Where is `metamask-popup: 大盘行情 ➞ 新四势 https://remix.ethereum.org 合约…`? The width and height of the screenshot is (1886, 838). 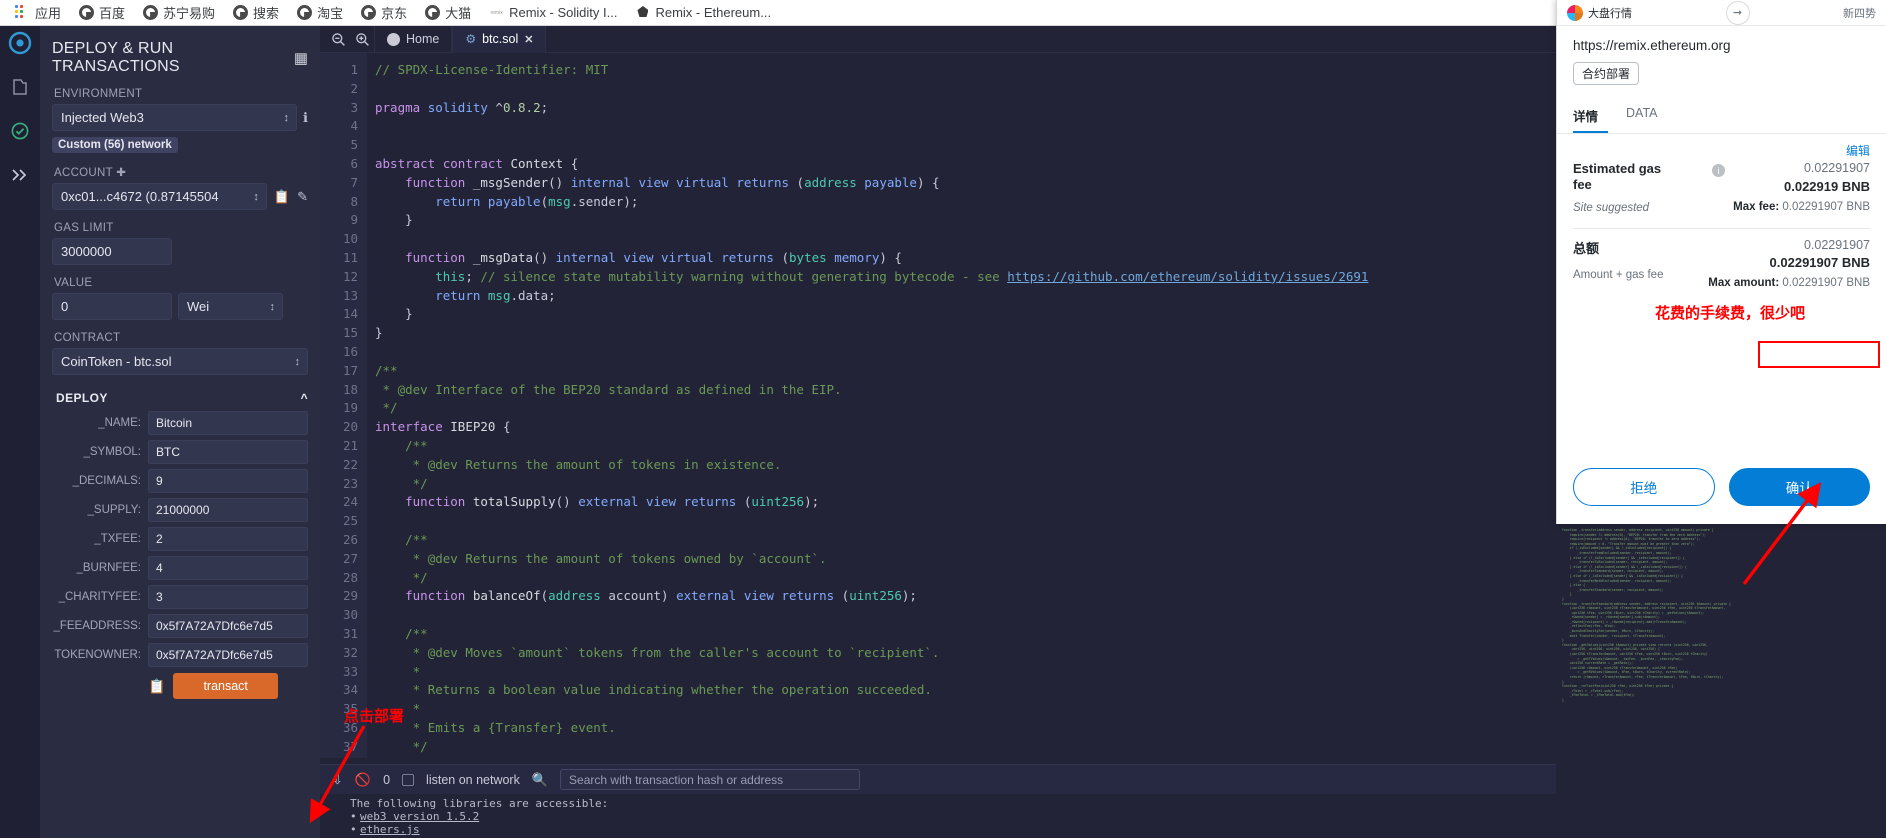
metamask-popup: 大盘行情 ➞ 新四势 https://remix.ethereum.org 合约… is located at coordinates (1721, 262).